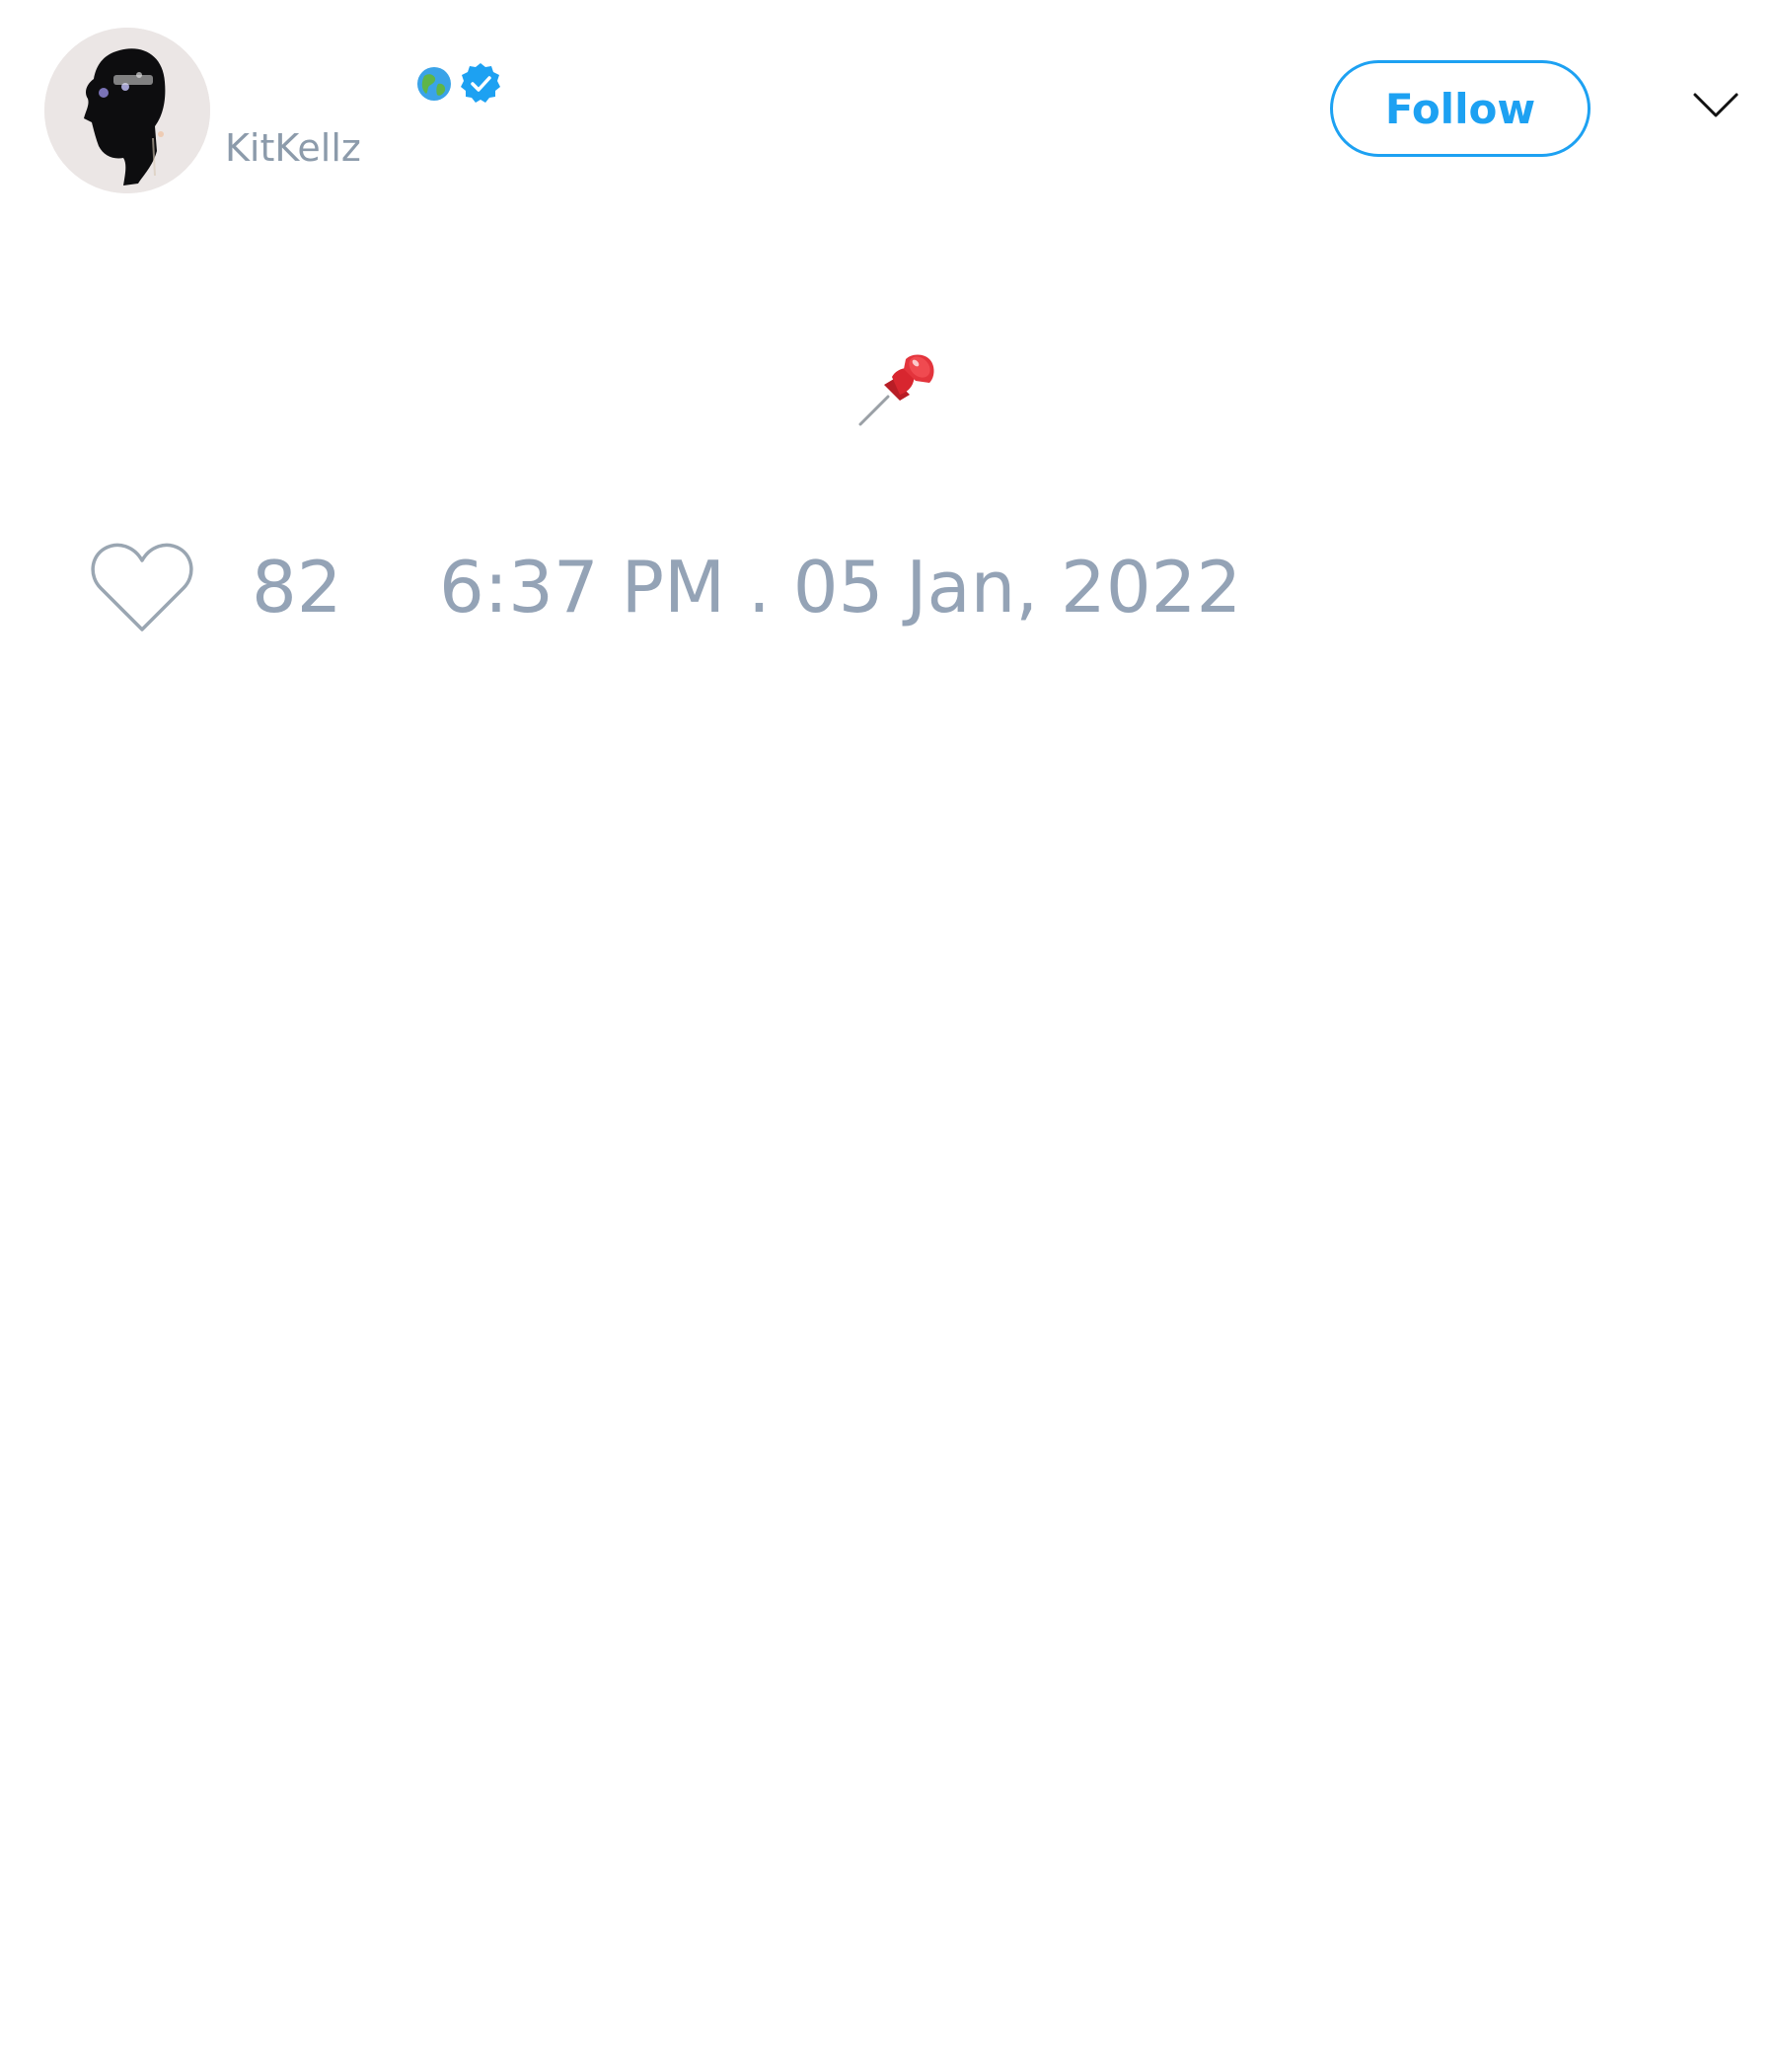 Image resolution: width=1776 pixels, height=2072 pixels. I want to click on chevron-down-icon, so click(1716, 106).